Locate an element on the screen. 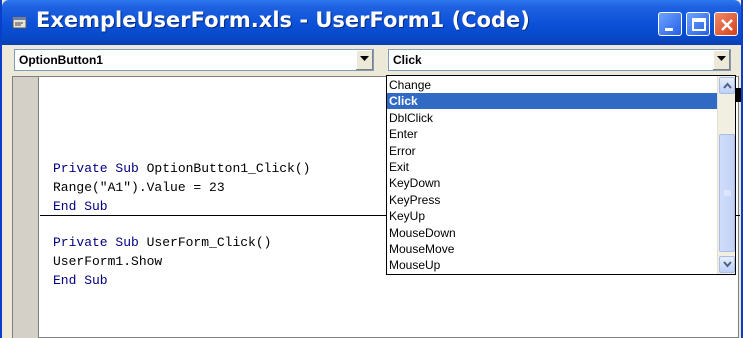 The width and height of the screenshot is (743, 338). procedure-name: OptionButton1_Click() is located at coordinates (224, 168).